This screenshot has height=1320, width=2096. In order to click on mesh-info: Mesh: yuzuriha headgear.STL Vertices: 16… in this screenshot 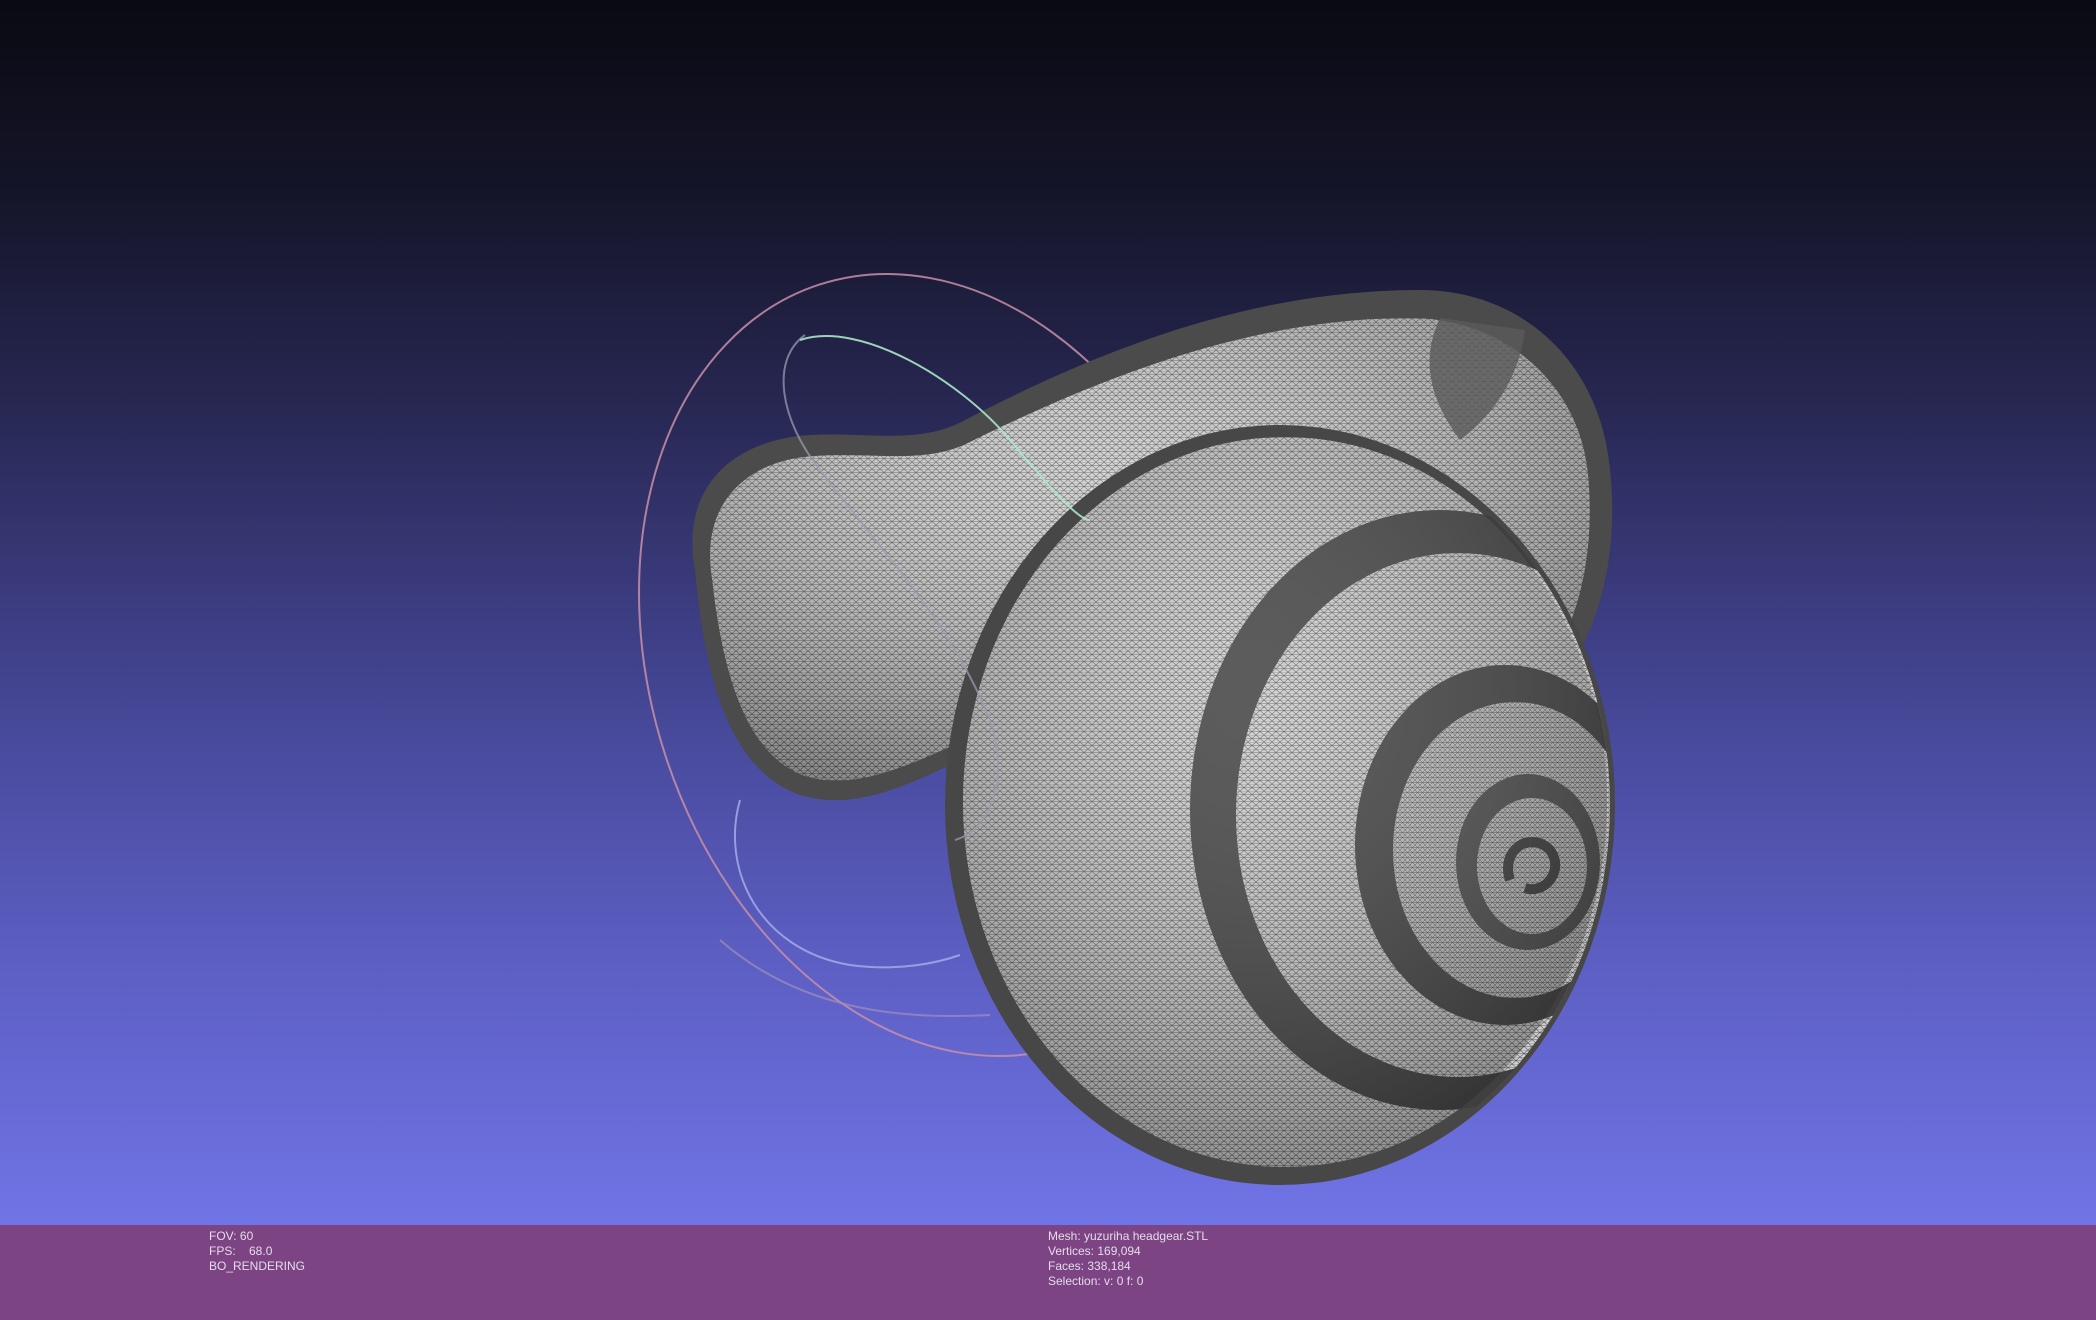, I will do `click(1128, 1259)`.